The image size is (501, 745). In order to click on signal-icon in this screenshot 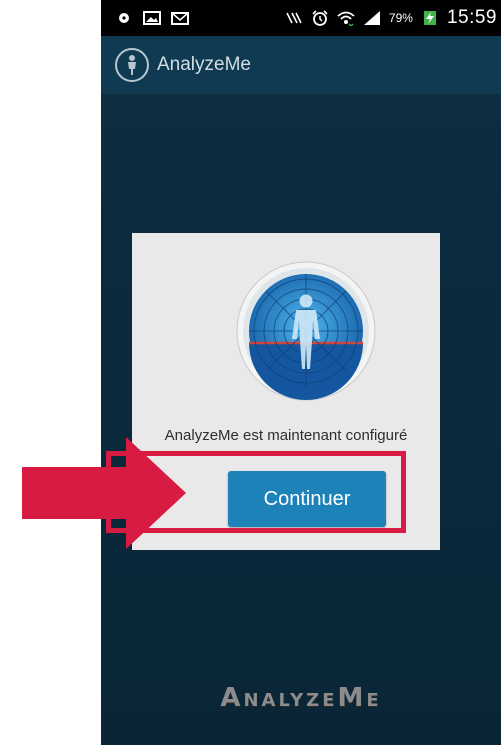, I will do `click(371, 18)`.